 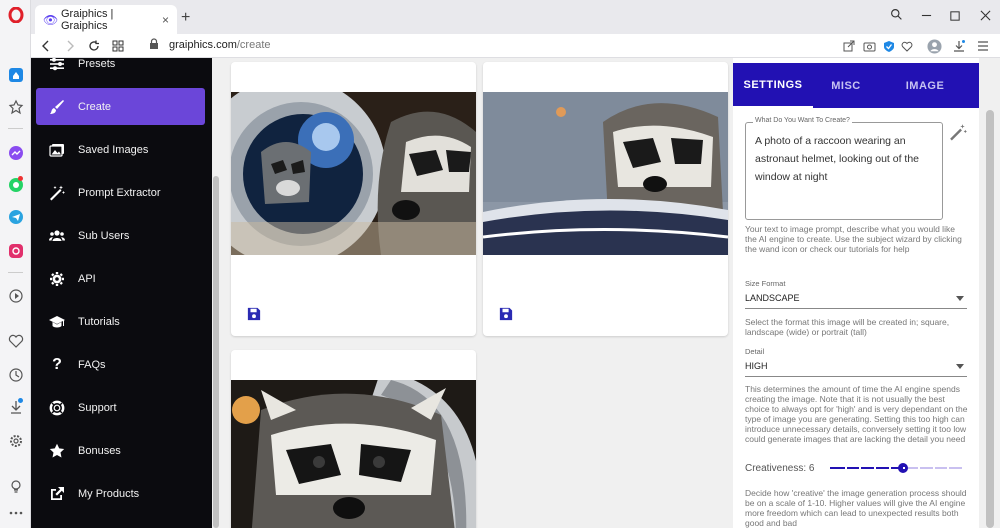 I want to click on close-window-icon, so click(x=985, y=16).